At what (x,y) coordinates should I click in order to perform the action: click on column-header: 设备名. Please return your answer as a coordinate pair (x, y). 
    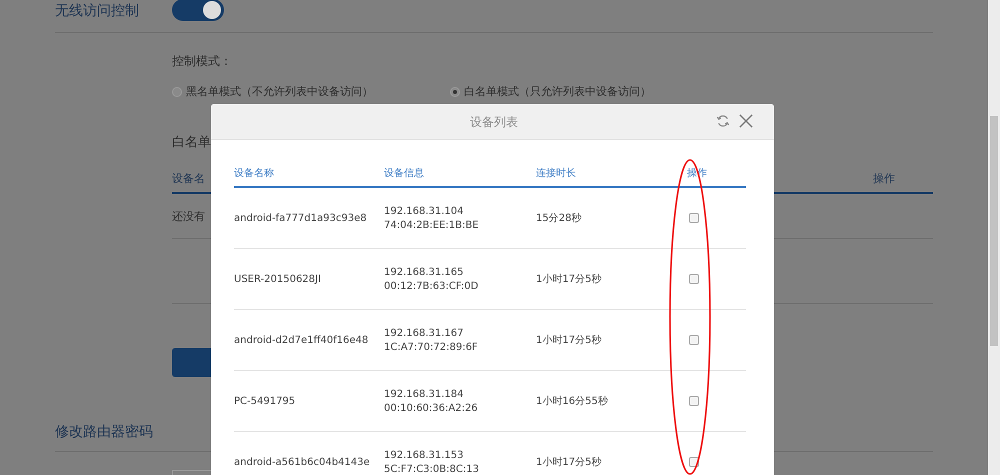
    Looking at the image, I should click on (188, 178).